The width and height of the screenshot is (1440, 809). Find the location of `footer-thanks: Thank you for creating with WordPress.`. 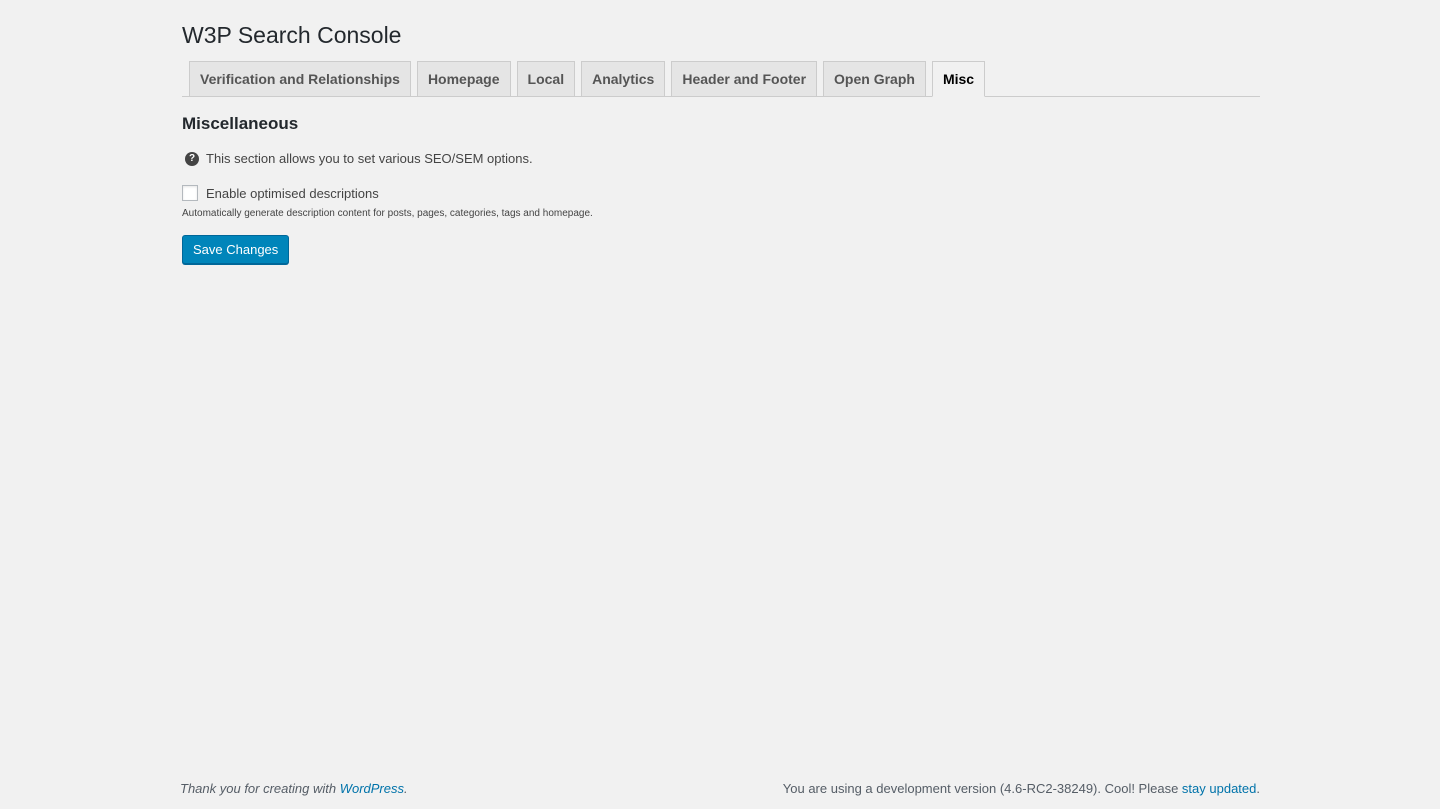

footer-thanks: Thank you for creating with WordPress. is located at coordinates (294, 788).